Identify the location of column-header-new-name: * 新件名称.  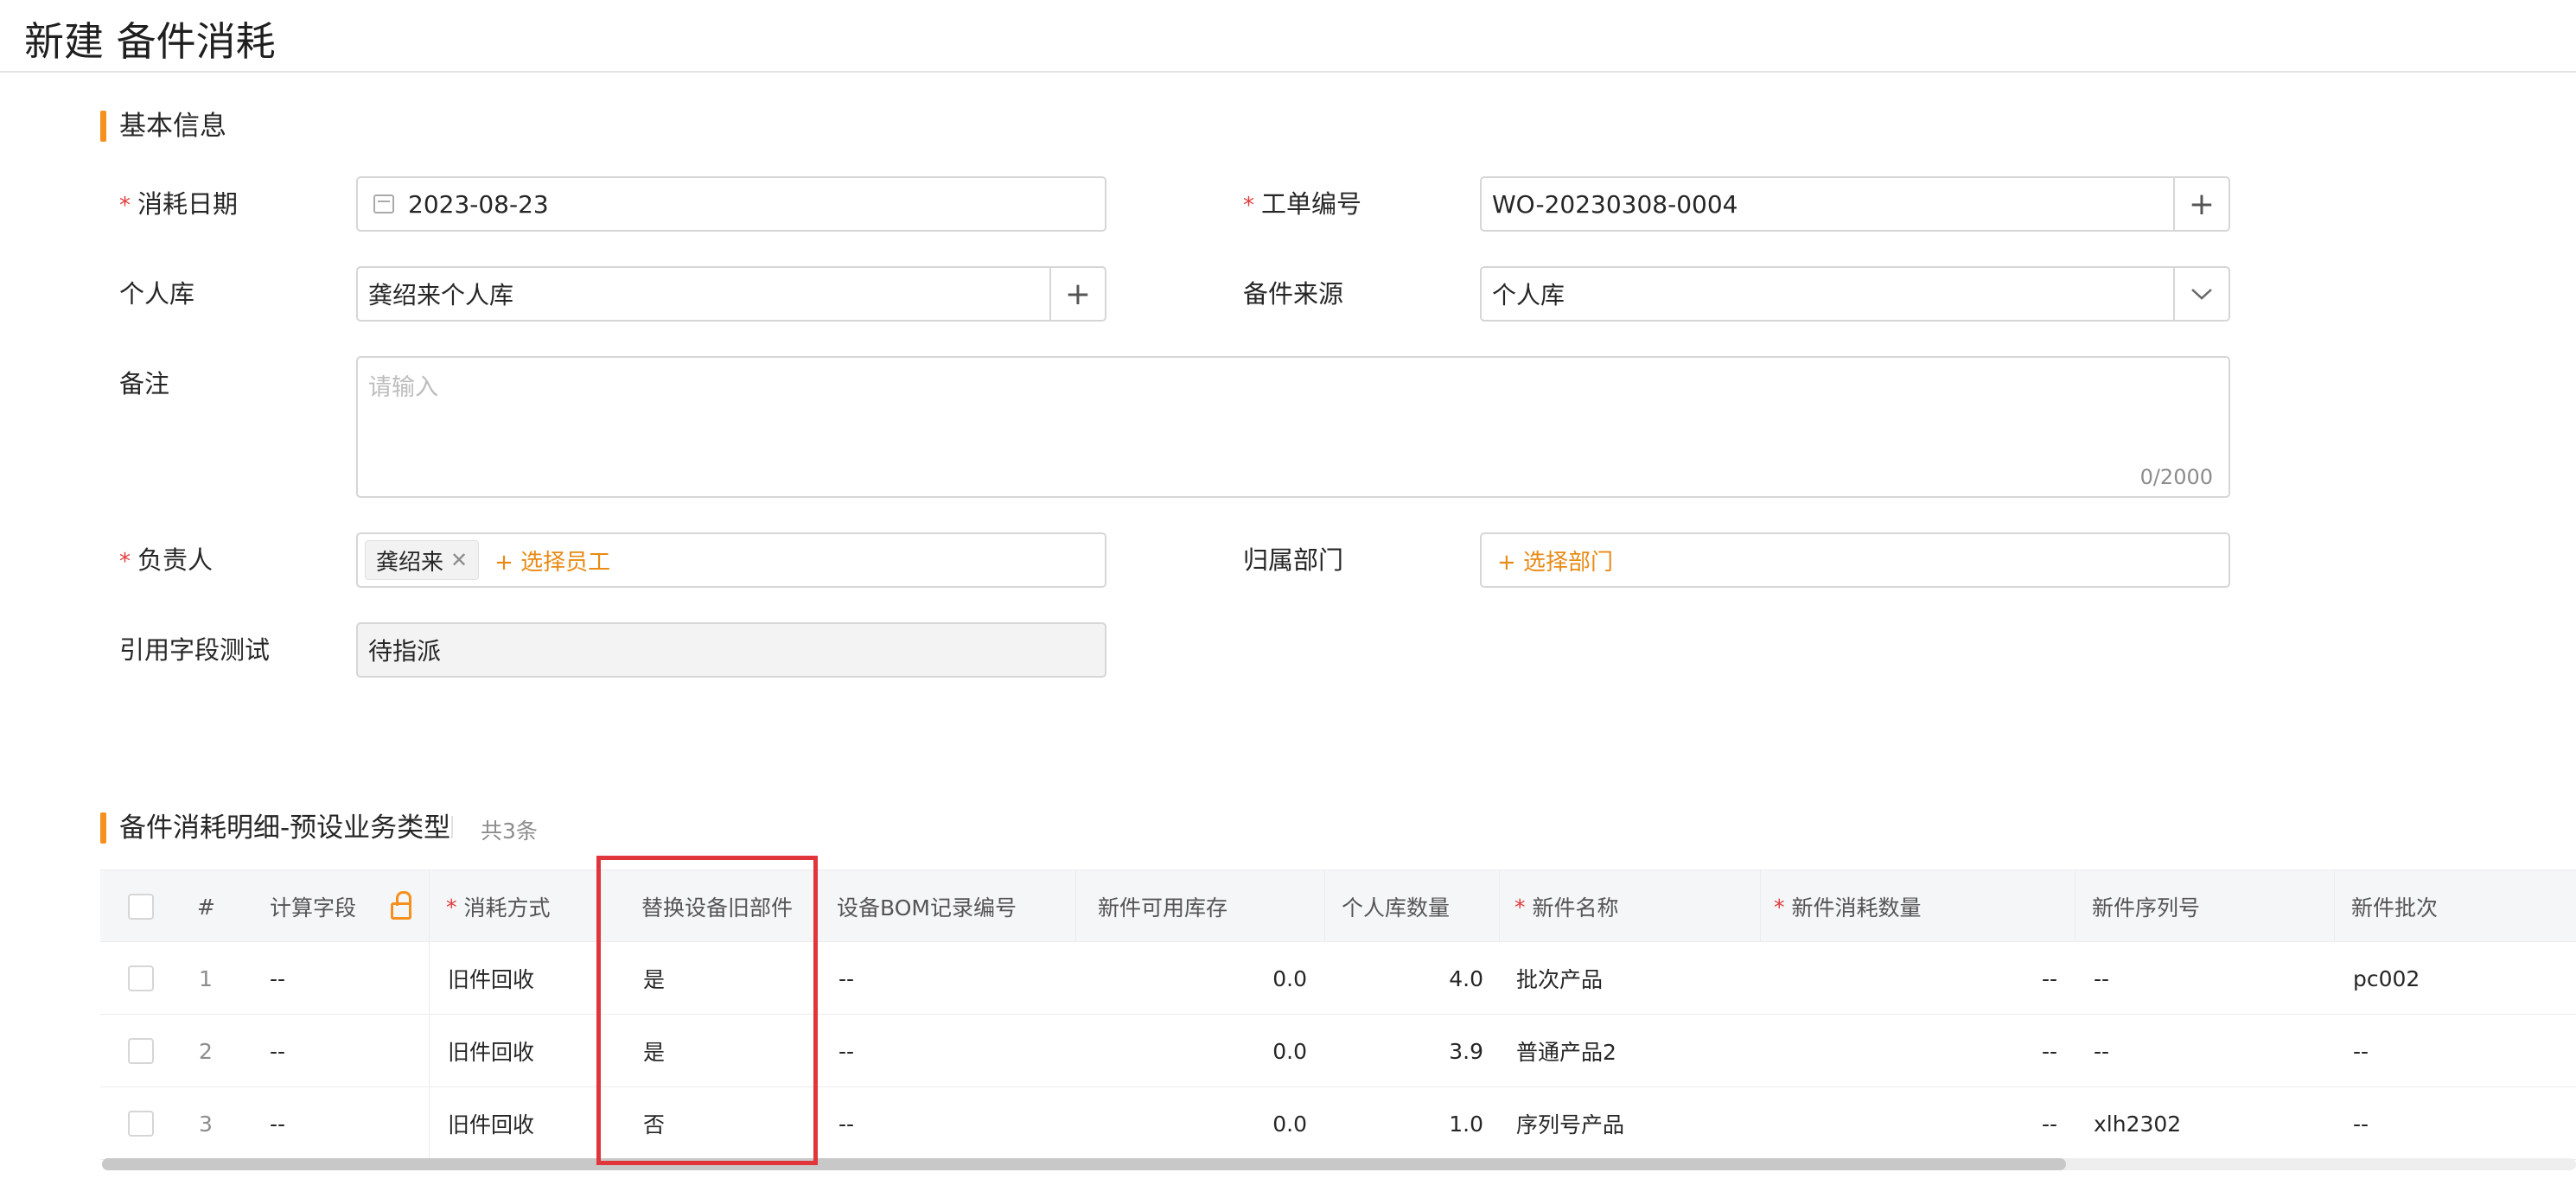
(1566, 906).